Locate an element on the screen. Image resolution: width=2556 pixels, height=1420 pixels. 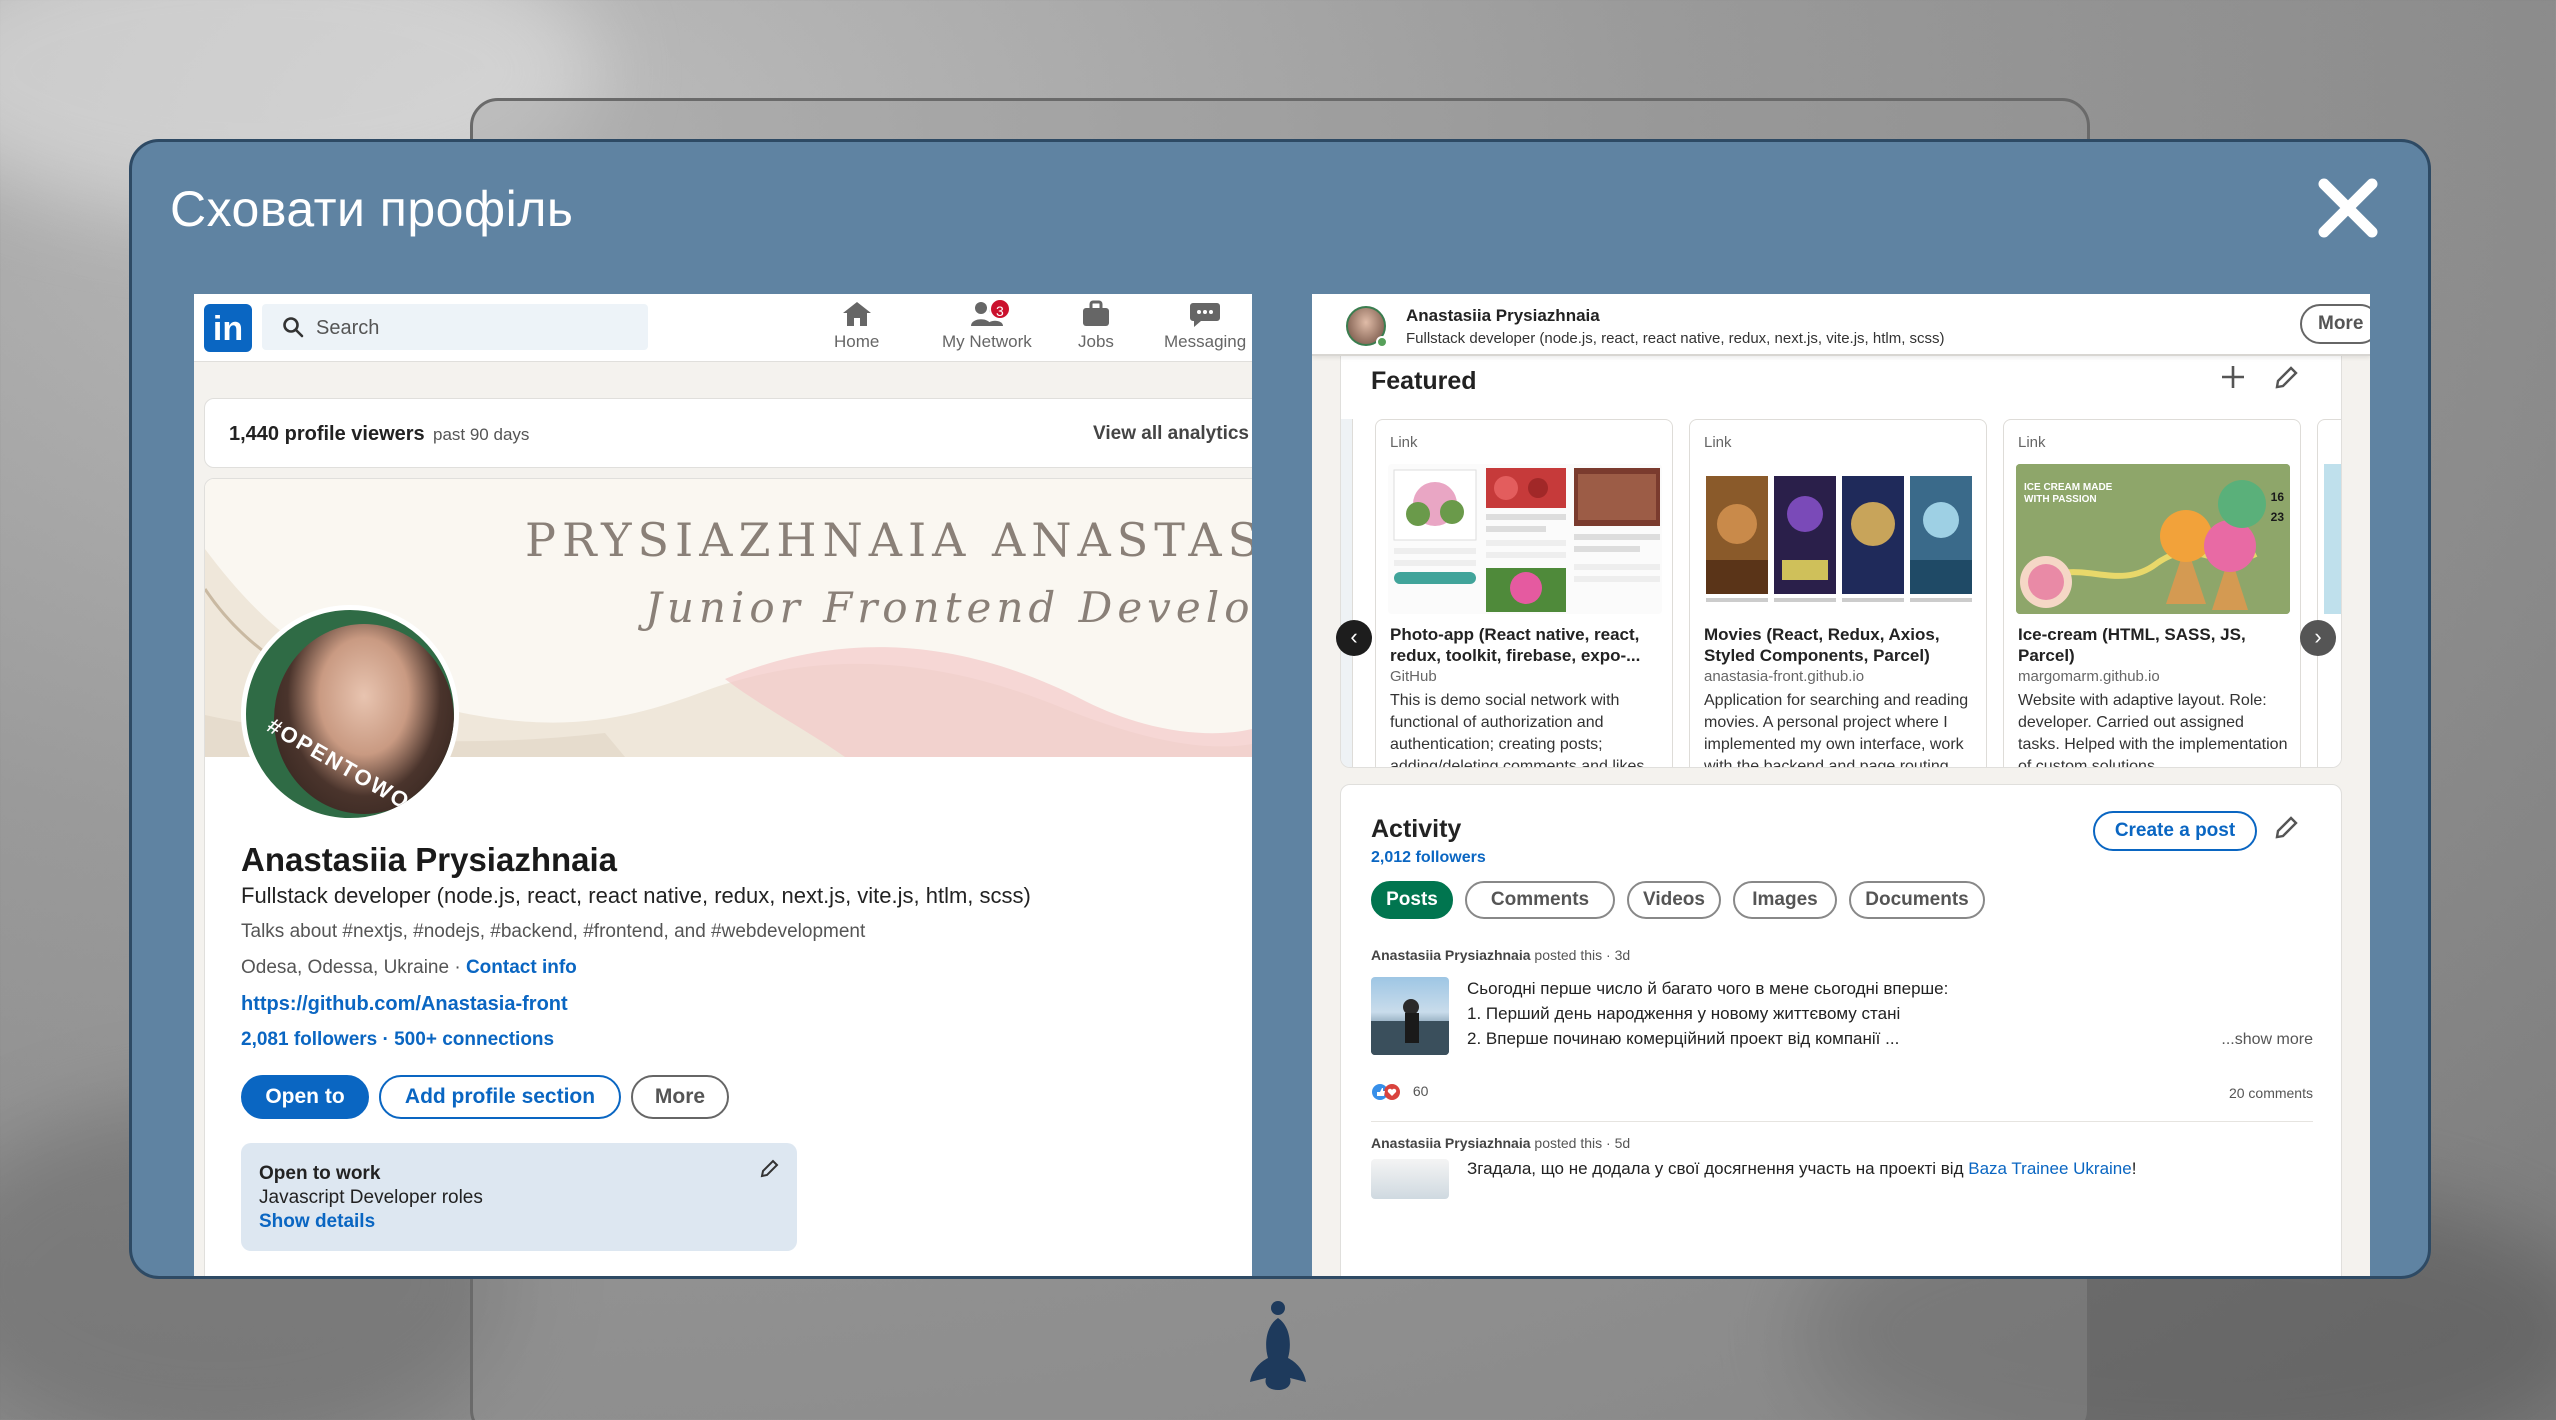
profile-viewers-count: 1,440 profile viewers is located at coordinates (327, 434).